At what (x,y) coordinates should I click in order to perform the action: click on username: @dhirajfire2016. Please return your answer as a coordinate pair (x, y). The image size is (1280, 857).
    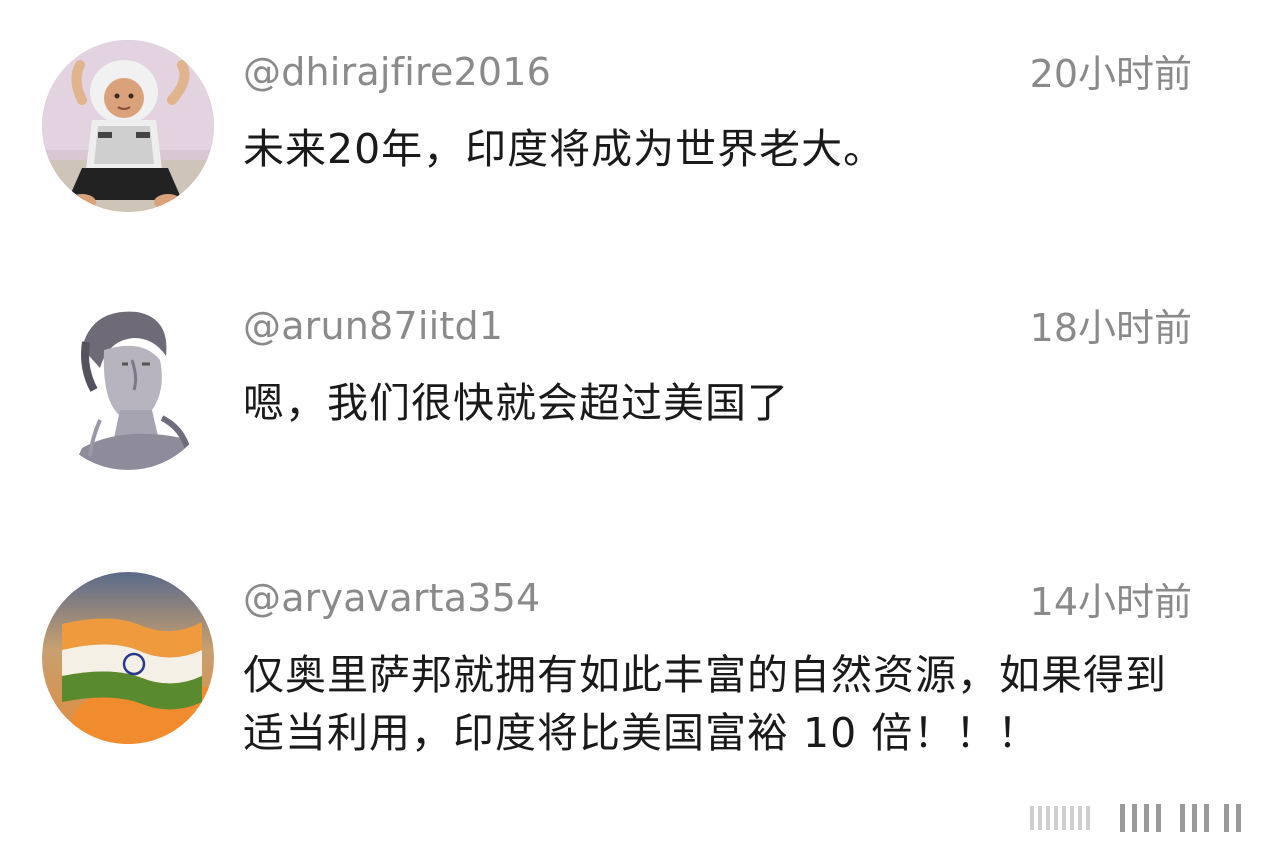
    Looking at the image, I should click on (397, 72).